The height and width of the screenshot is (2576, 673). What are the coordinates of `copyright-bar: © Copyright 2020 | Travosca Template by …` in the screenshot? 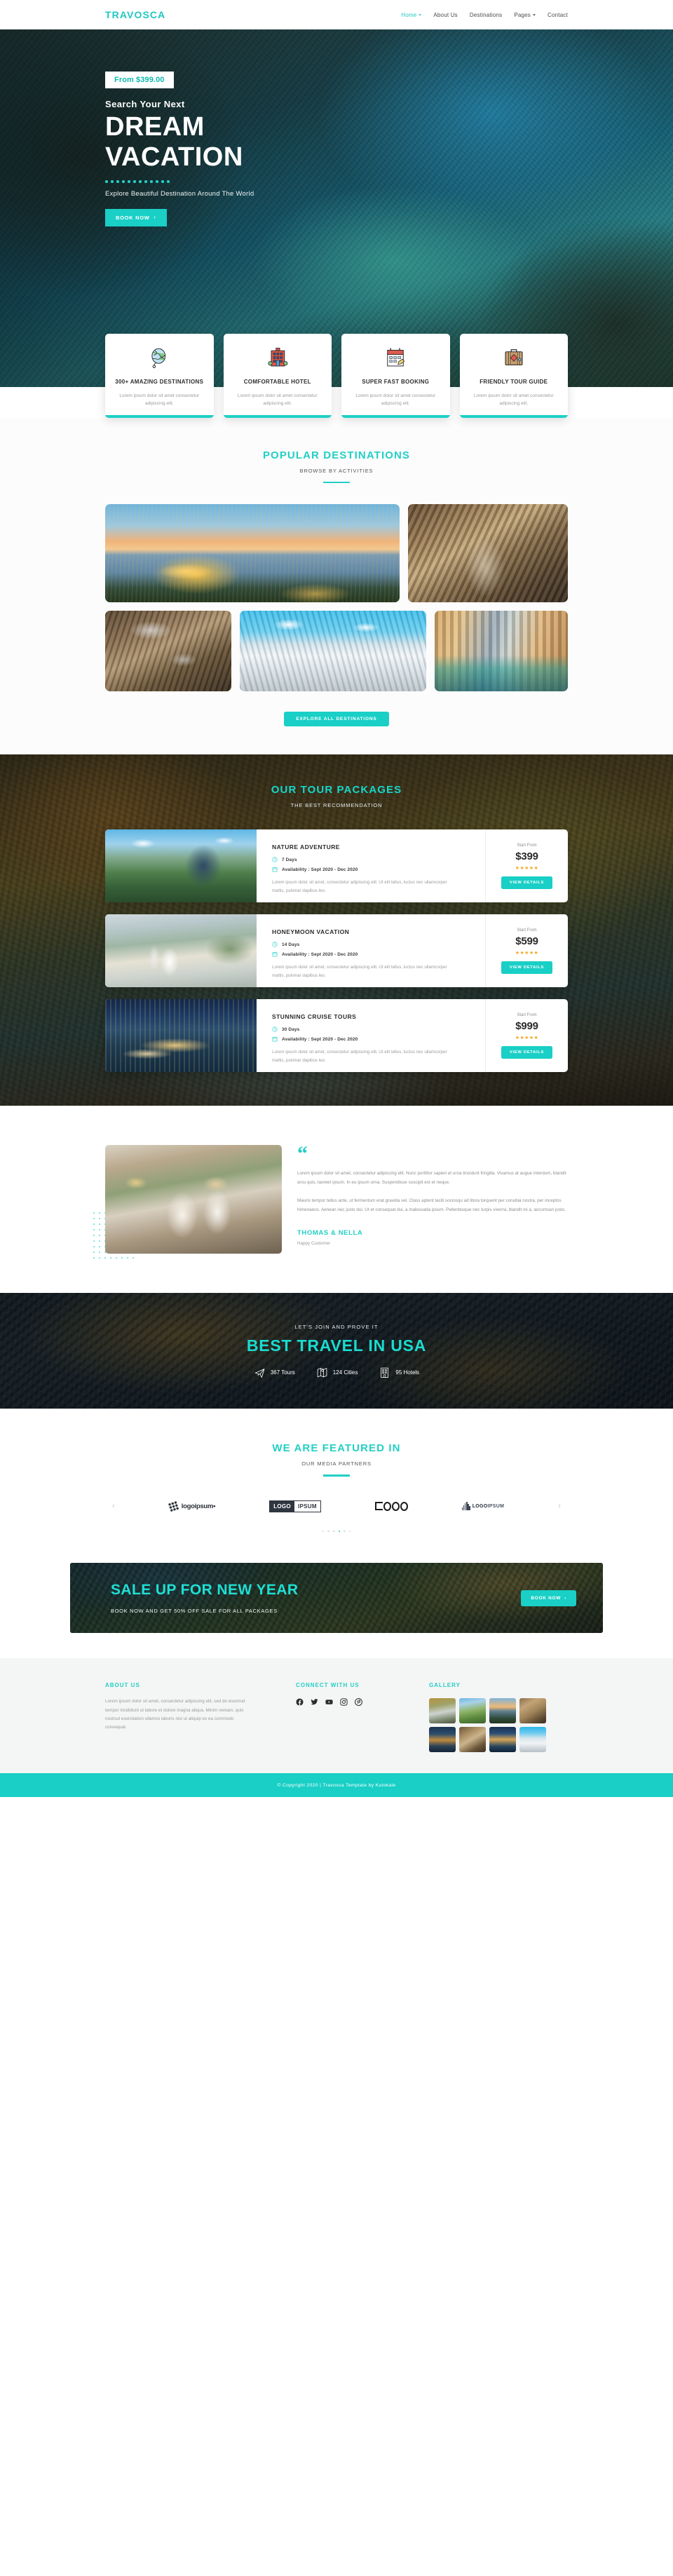 It's located at (336, 1785).